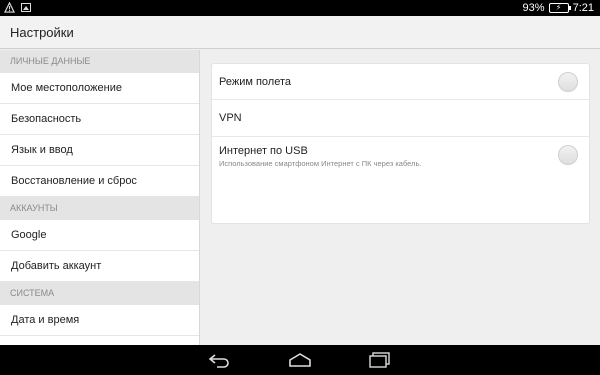 The height and width of the screenshot is (375, 600). I want to click on sidebar-item-add-account: Добавить аккаунт, so click(99, 266).